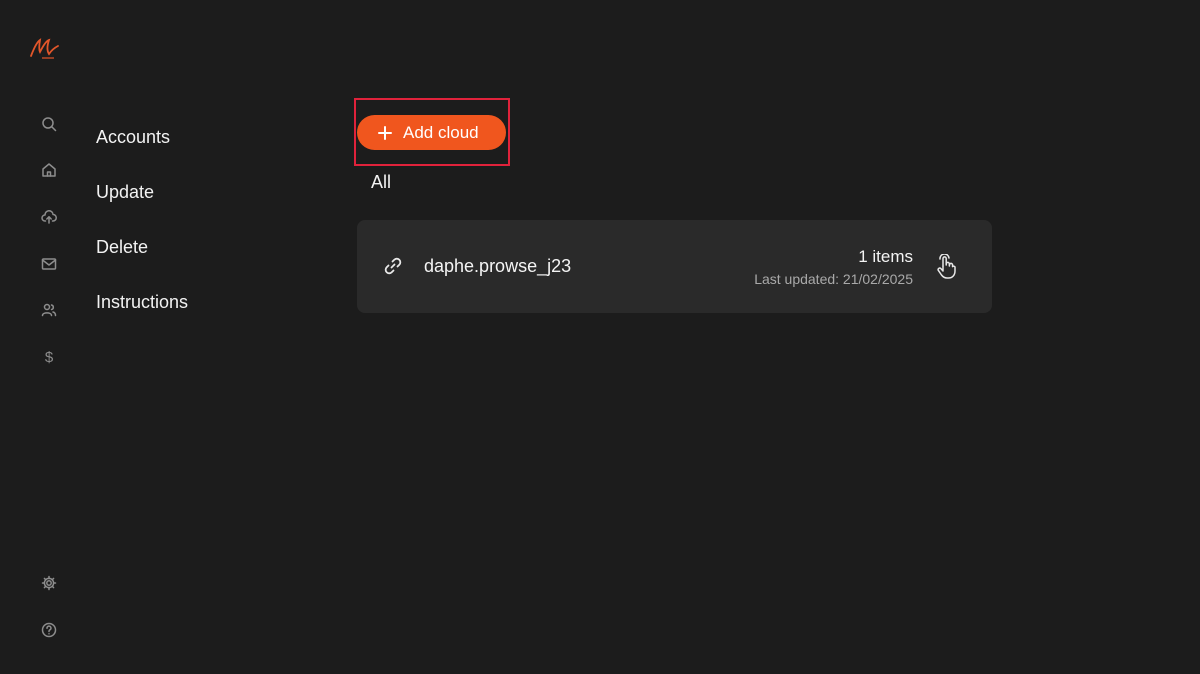 This screenshot has width=1200, height=674. I want to click on subnav-item-instructions: Instructions, so click(142, 317).